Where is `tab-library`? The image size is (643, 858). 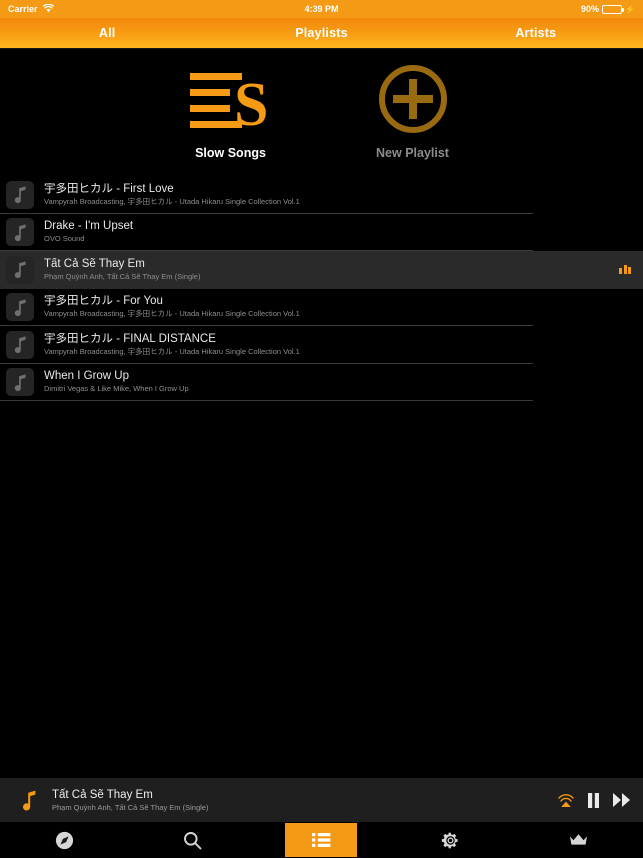 tab-library is located at coordinates (321, 840).